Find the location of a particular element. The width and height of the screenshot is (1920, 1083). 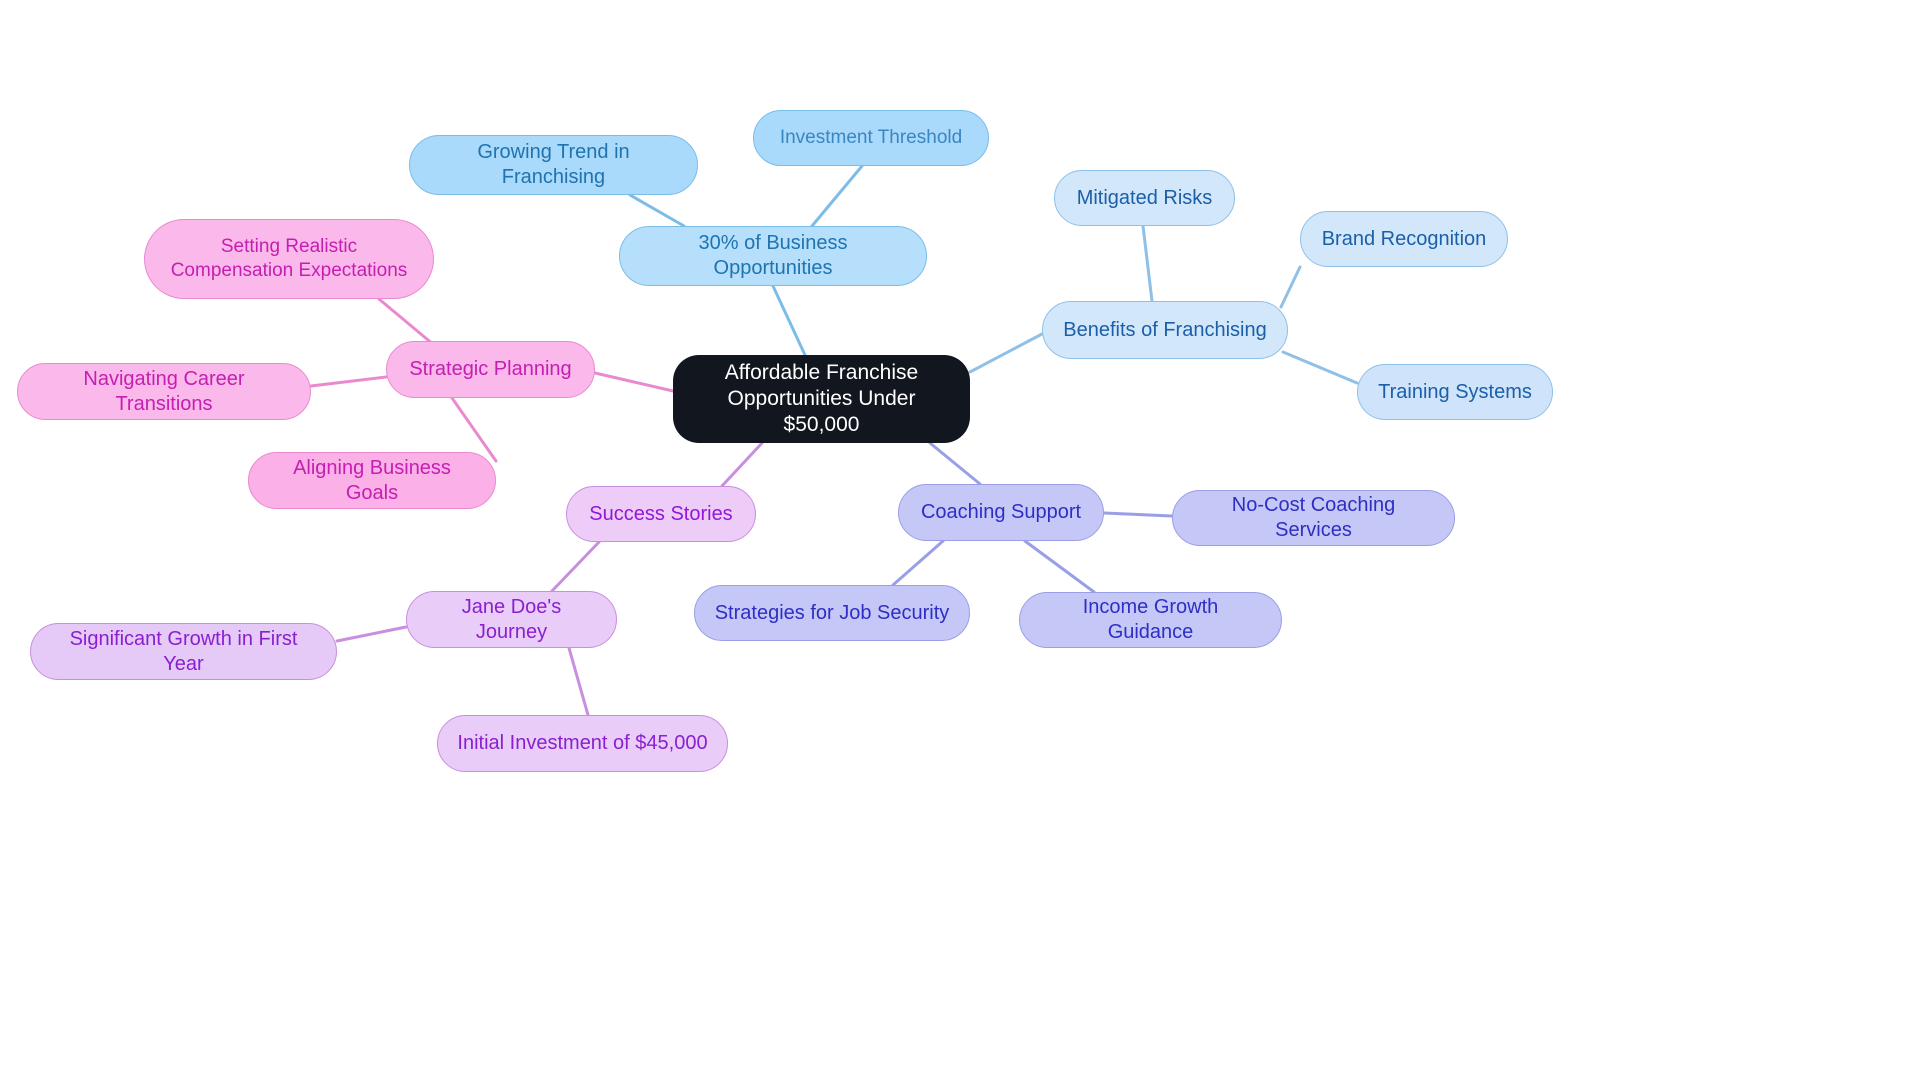

mindmap-node-label: Navigating Career Transitions is located at coordinates (164, 391).